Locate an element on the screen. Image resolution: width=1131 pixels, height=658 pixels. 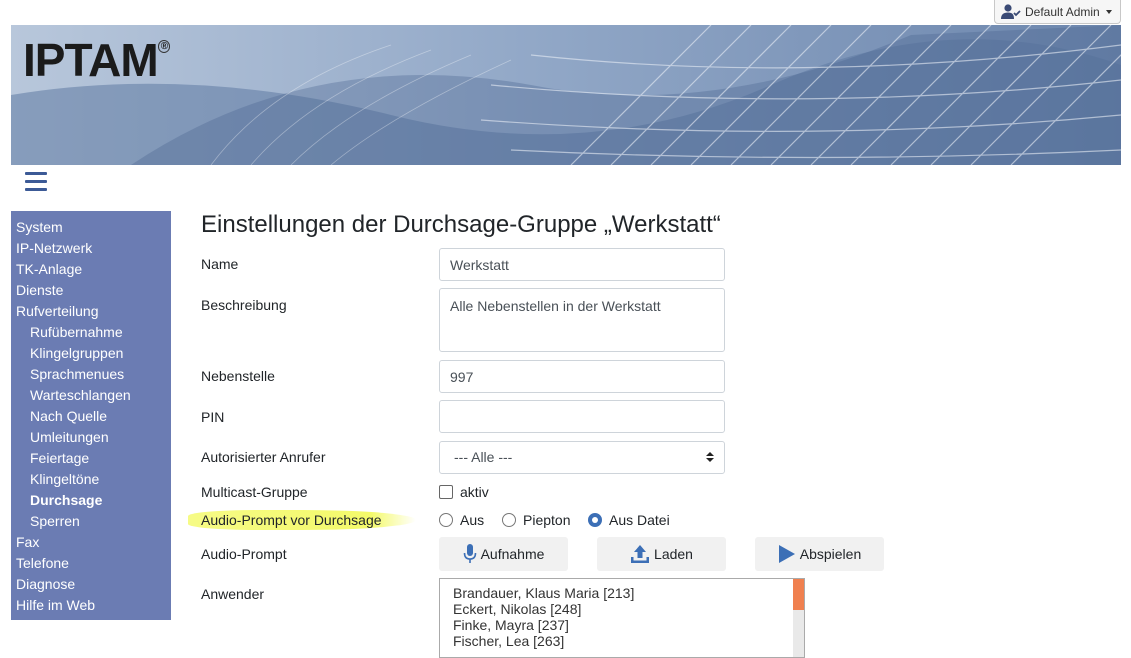
pin-input is located at coordinates (582, 416).